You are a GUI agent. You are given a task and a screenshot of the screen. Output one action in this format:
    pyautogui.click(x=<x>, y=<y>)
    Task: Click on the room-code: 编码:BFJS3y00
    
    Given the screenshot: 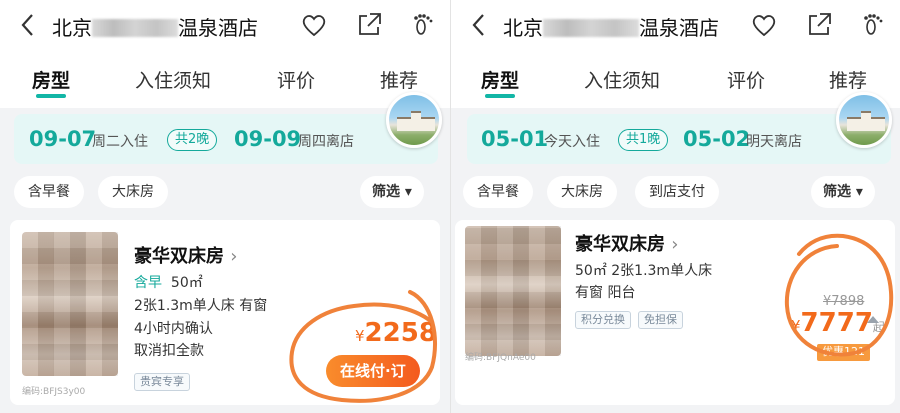 What is the action you would take?
    pyautogui.click(x=54, y=392)
    